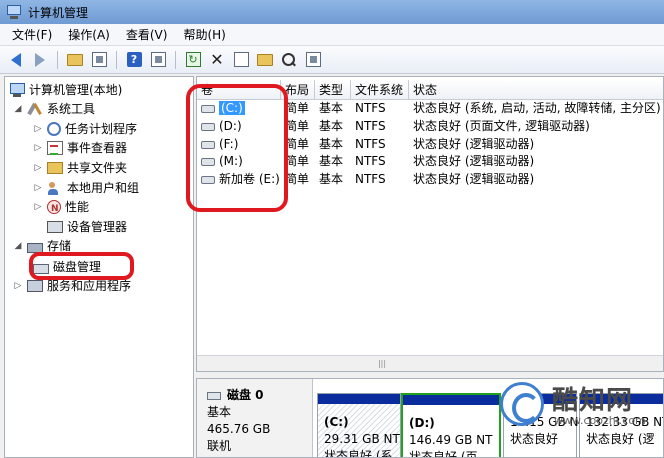 Image resolution: width=664 pixels, height=458 pixels. What do you see at coordinates (193, 60) in the screenshot?
I see `refresh-icon: ↻` at bounding box center [193, 60].